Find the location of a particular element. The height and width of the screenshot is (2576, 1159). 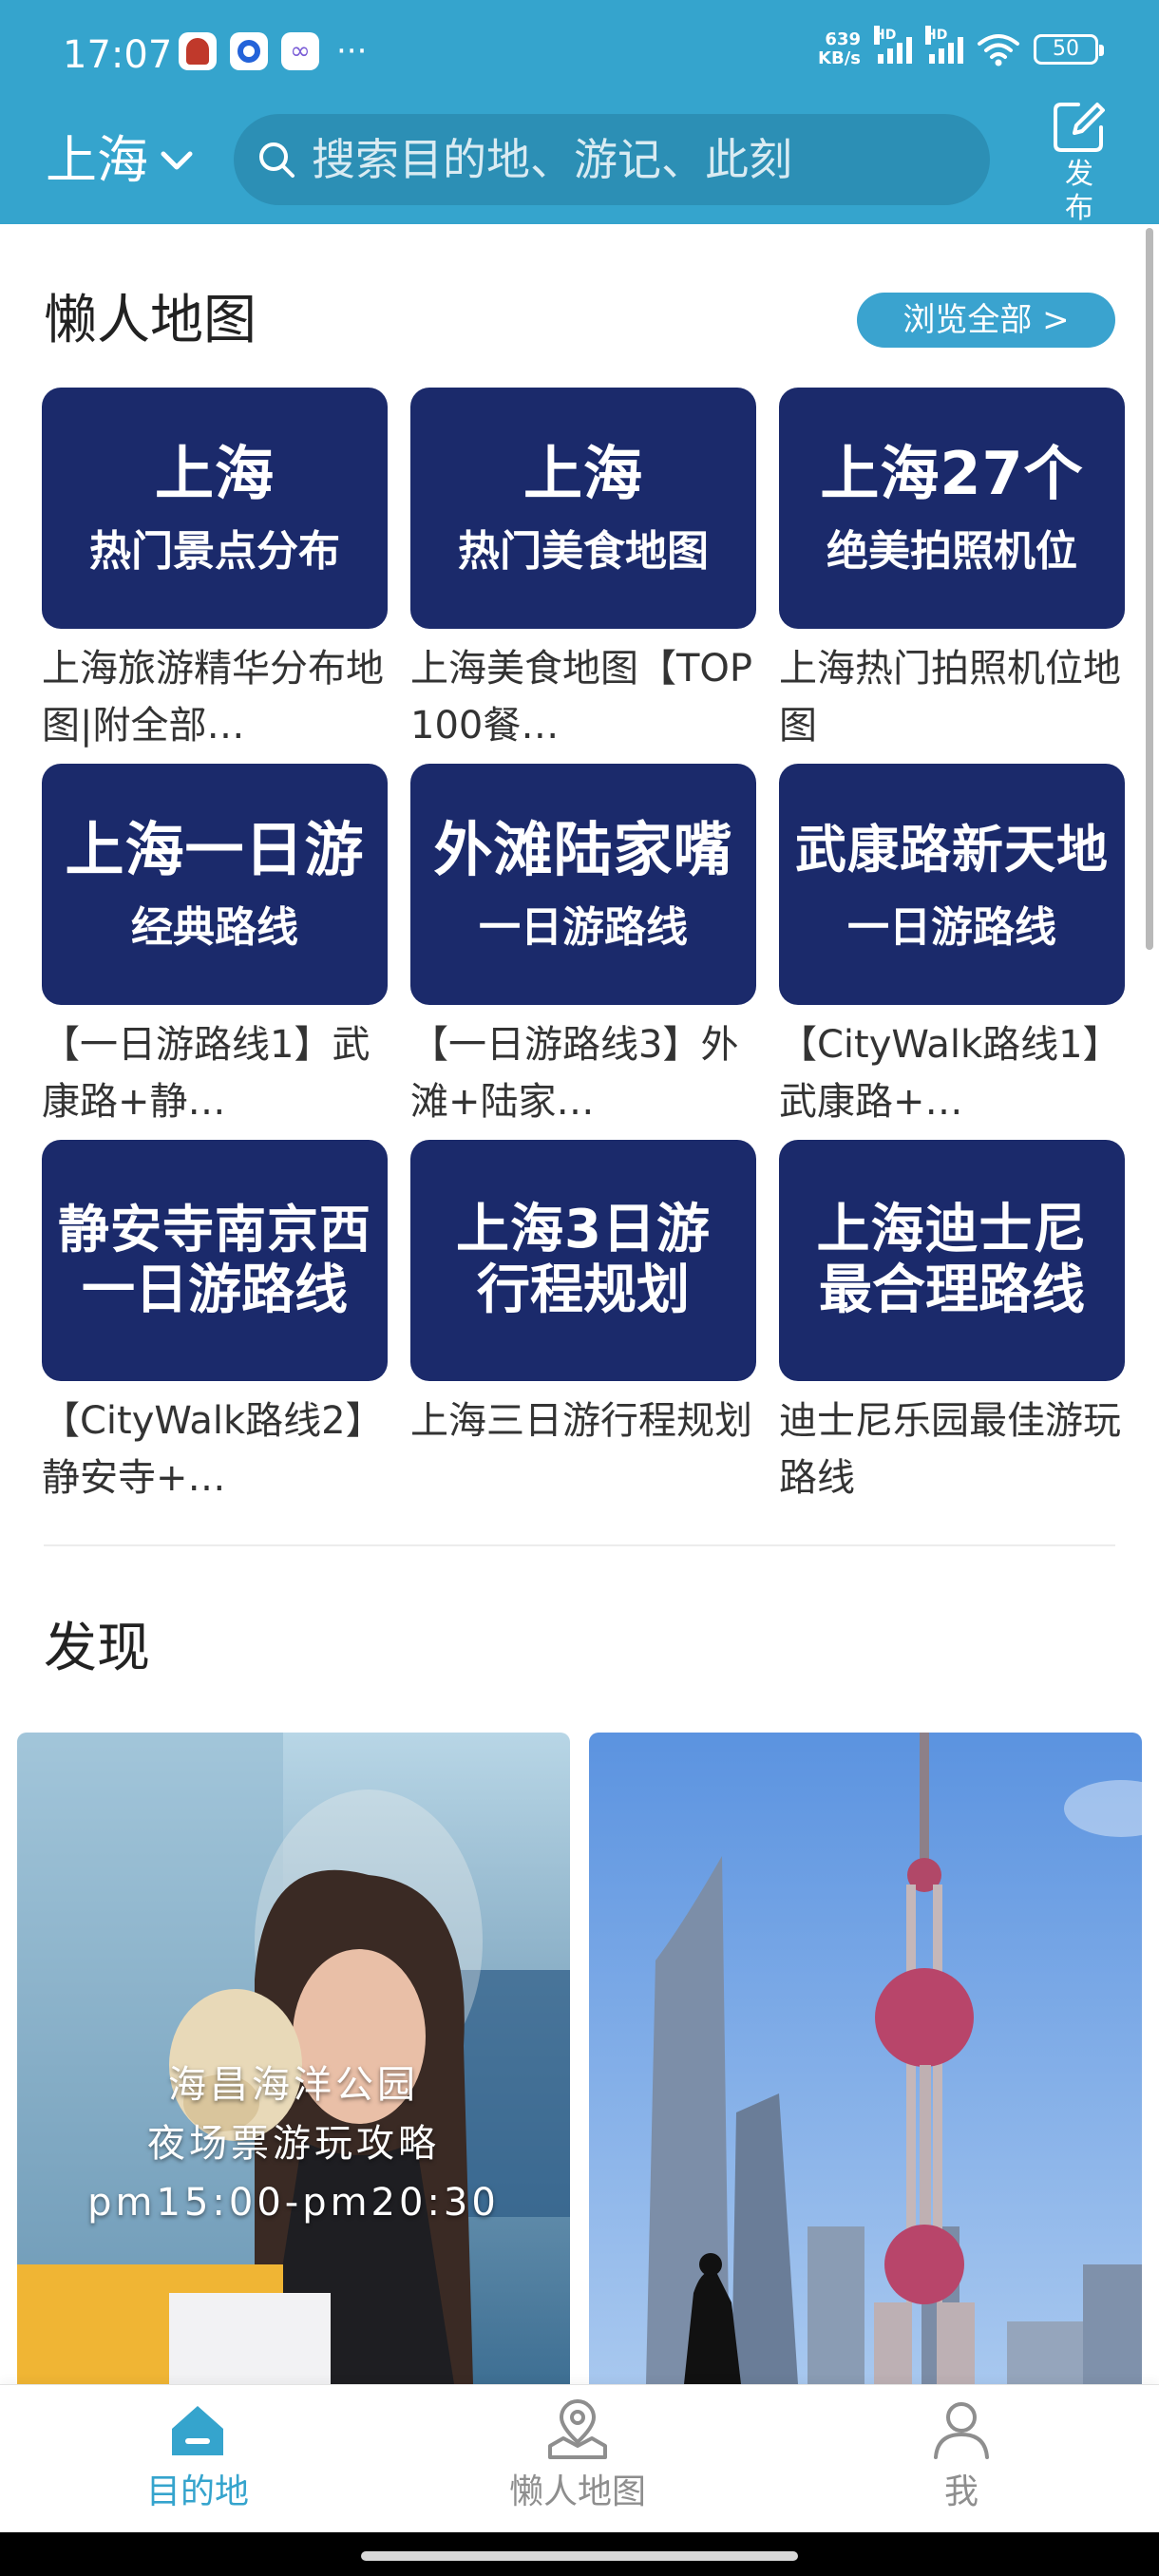

lazy-map-card: 上海27个 绝美拍照机位 上海热门拍照机位地图 is located at coordinates (952, 571).